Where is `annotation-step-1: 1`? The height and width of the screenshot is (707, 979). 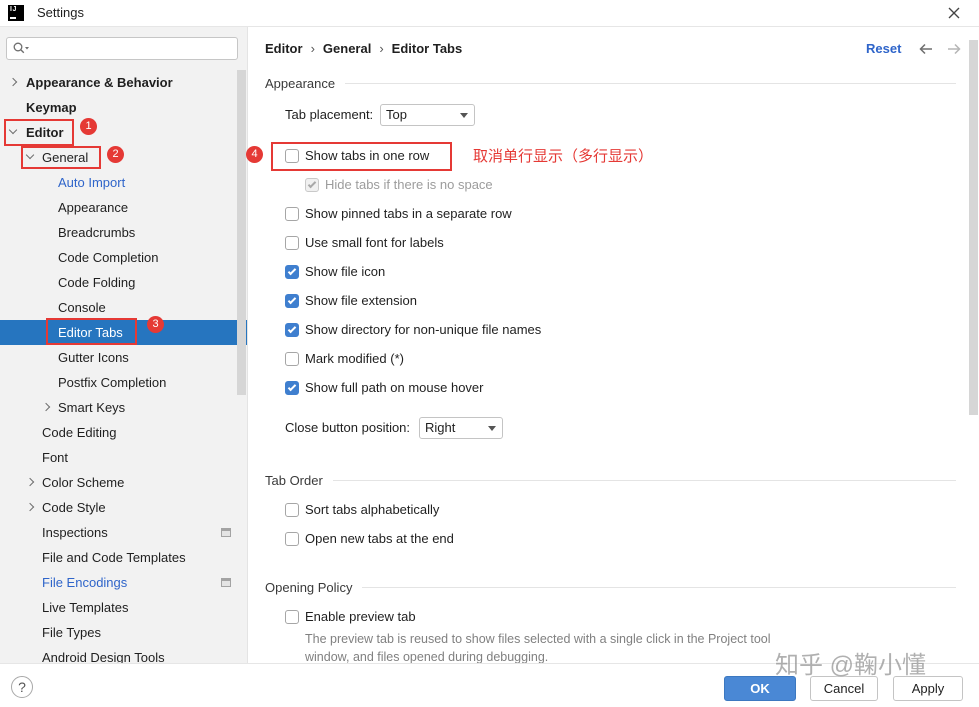 annotation-step-1: 1 is located at coordinates (88, 126).